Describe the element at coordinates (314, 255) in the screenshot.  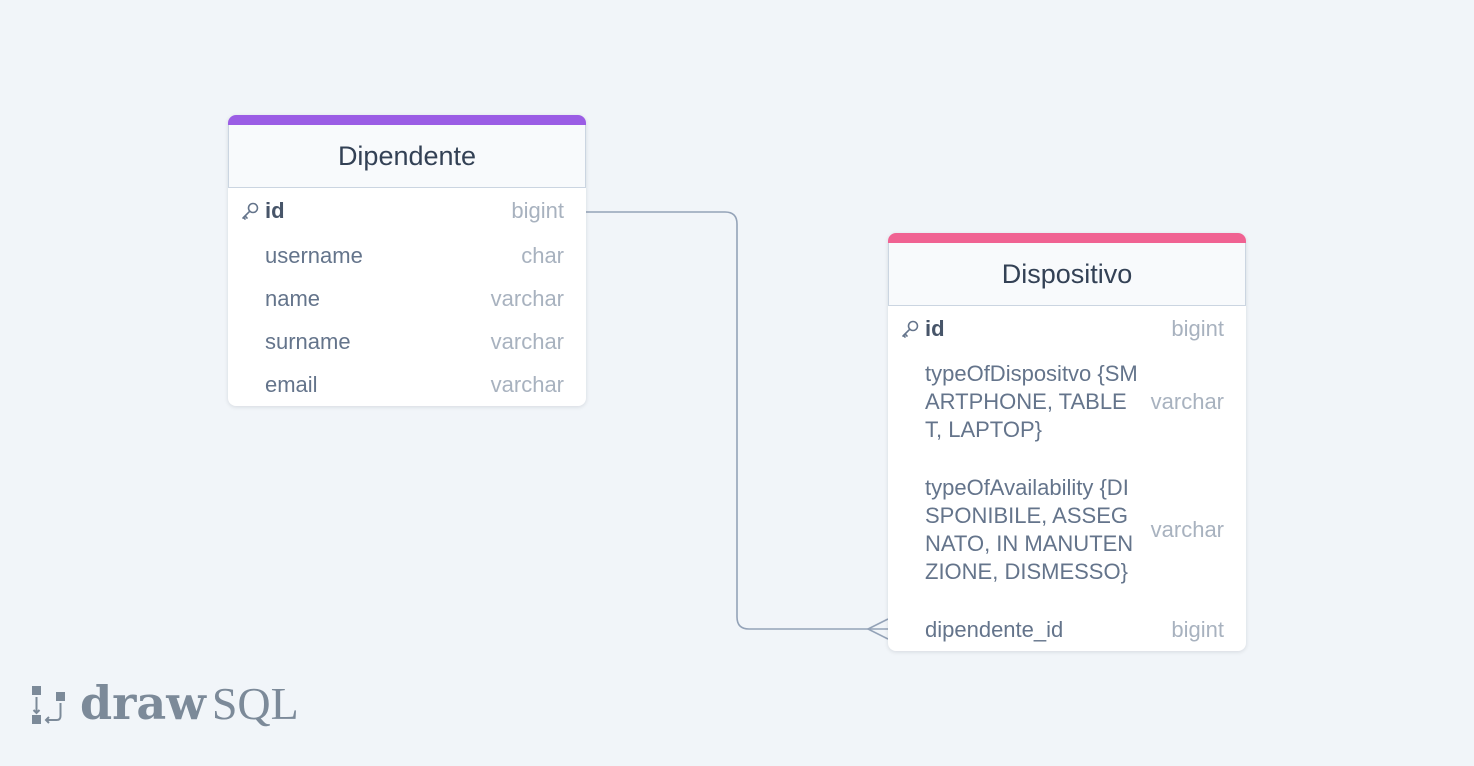
I see `column-name: username` at that location.